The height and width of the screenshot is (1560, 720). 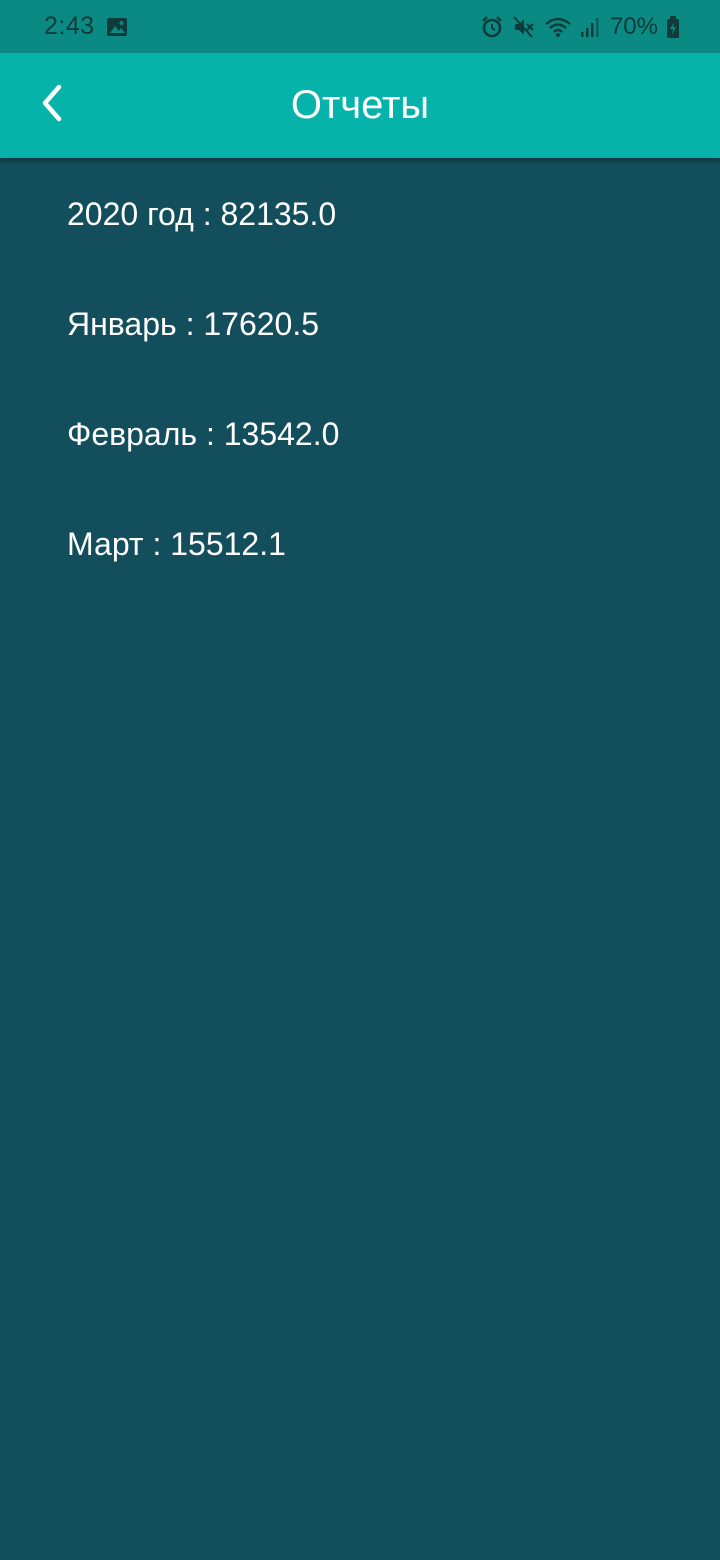 I want to click on battery-icon, so click(x=673, y=27).